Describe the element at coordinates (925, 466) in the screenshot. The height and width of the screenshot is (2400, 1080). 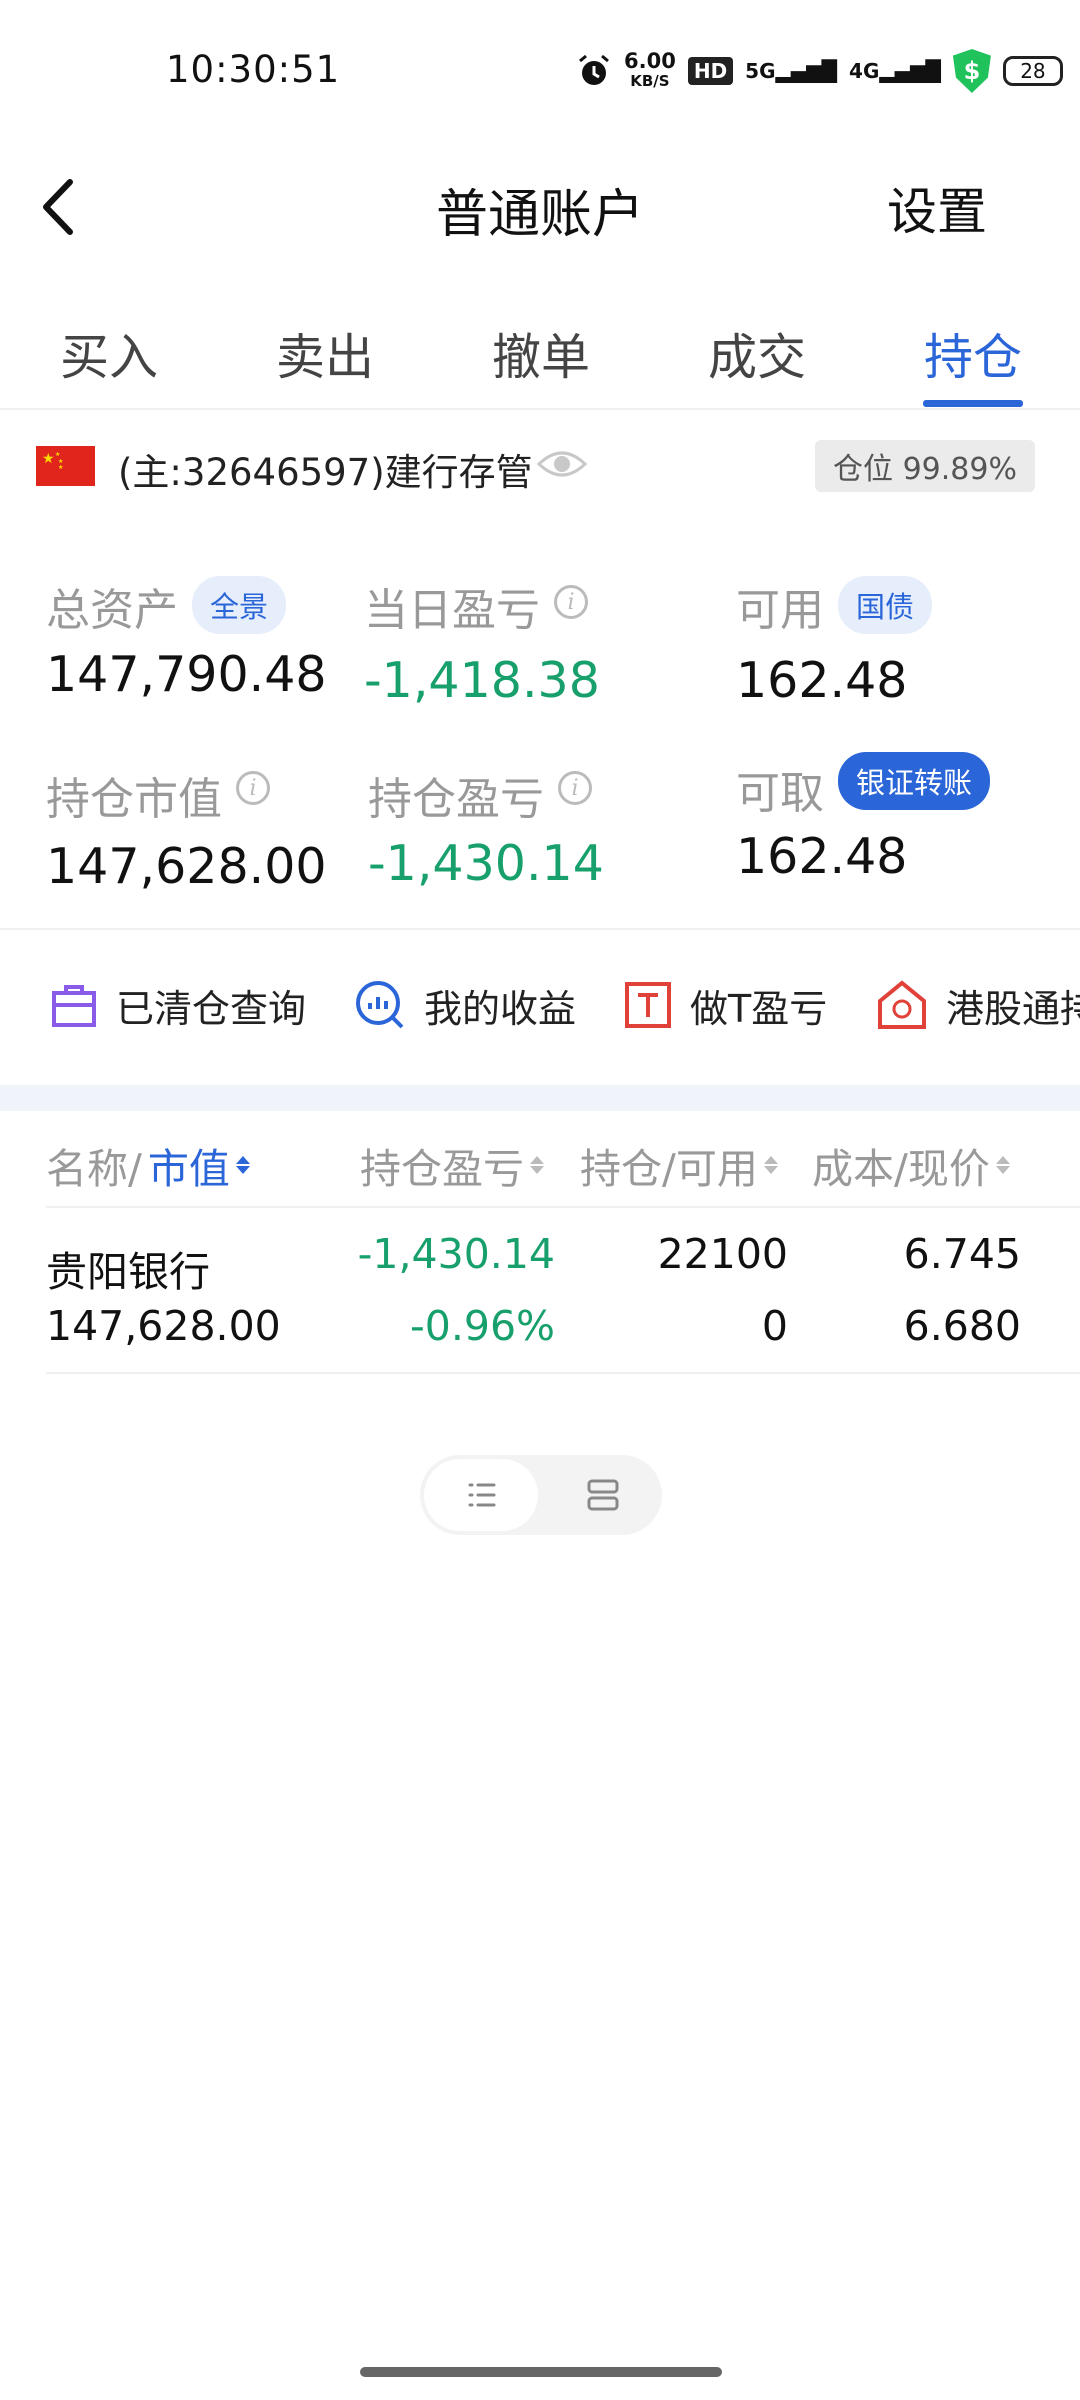
I see `position-ratio-badge: 仓位 99.89%` at that location.